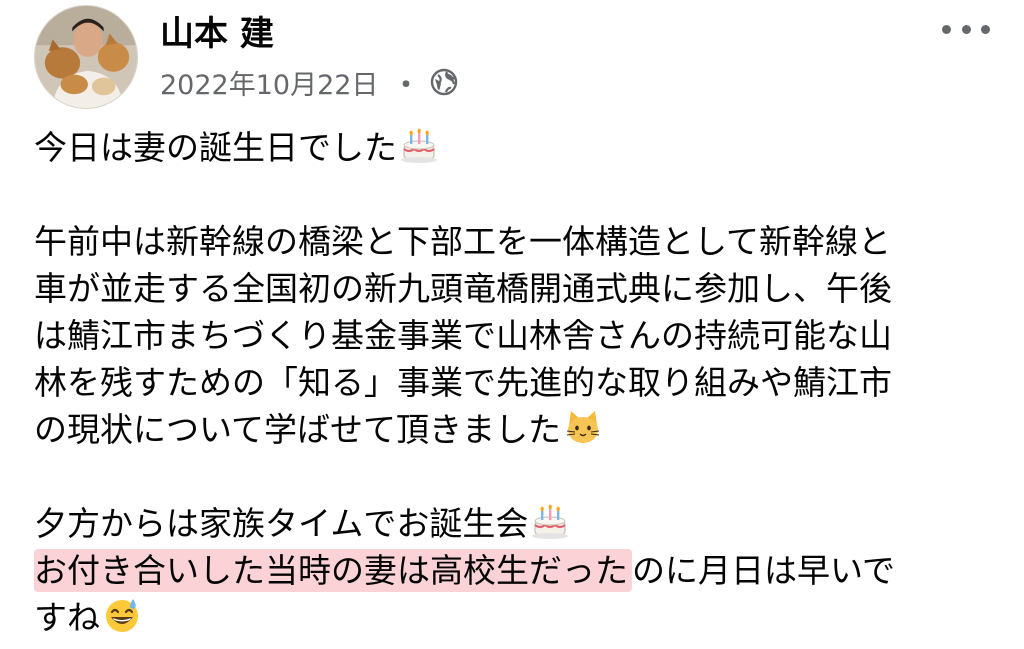  What do you see at coordinates (333, 570) in the screenshot?
I see `text-highlight: お付き合いした当時の妻は高校生だった` at bounding box center [333, 570].